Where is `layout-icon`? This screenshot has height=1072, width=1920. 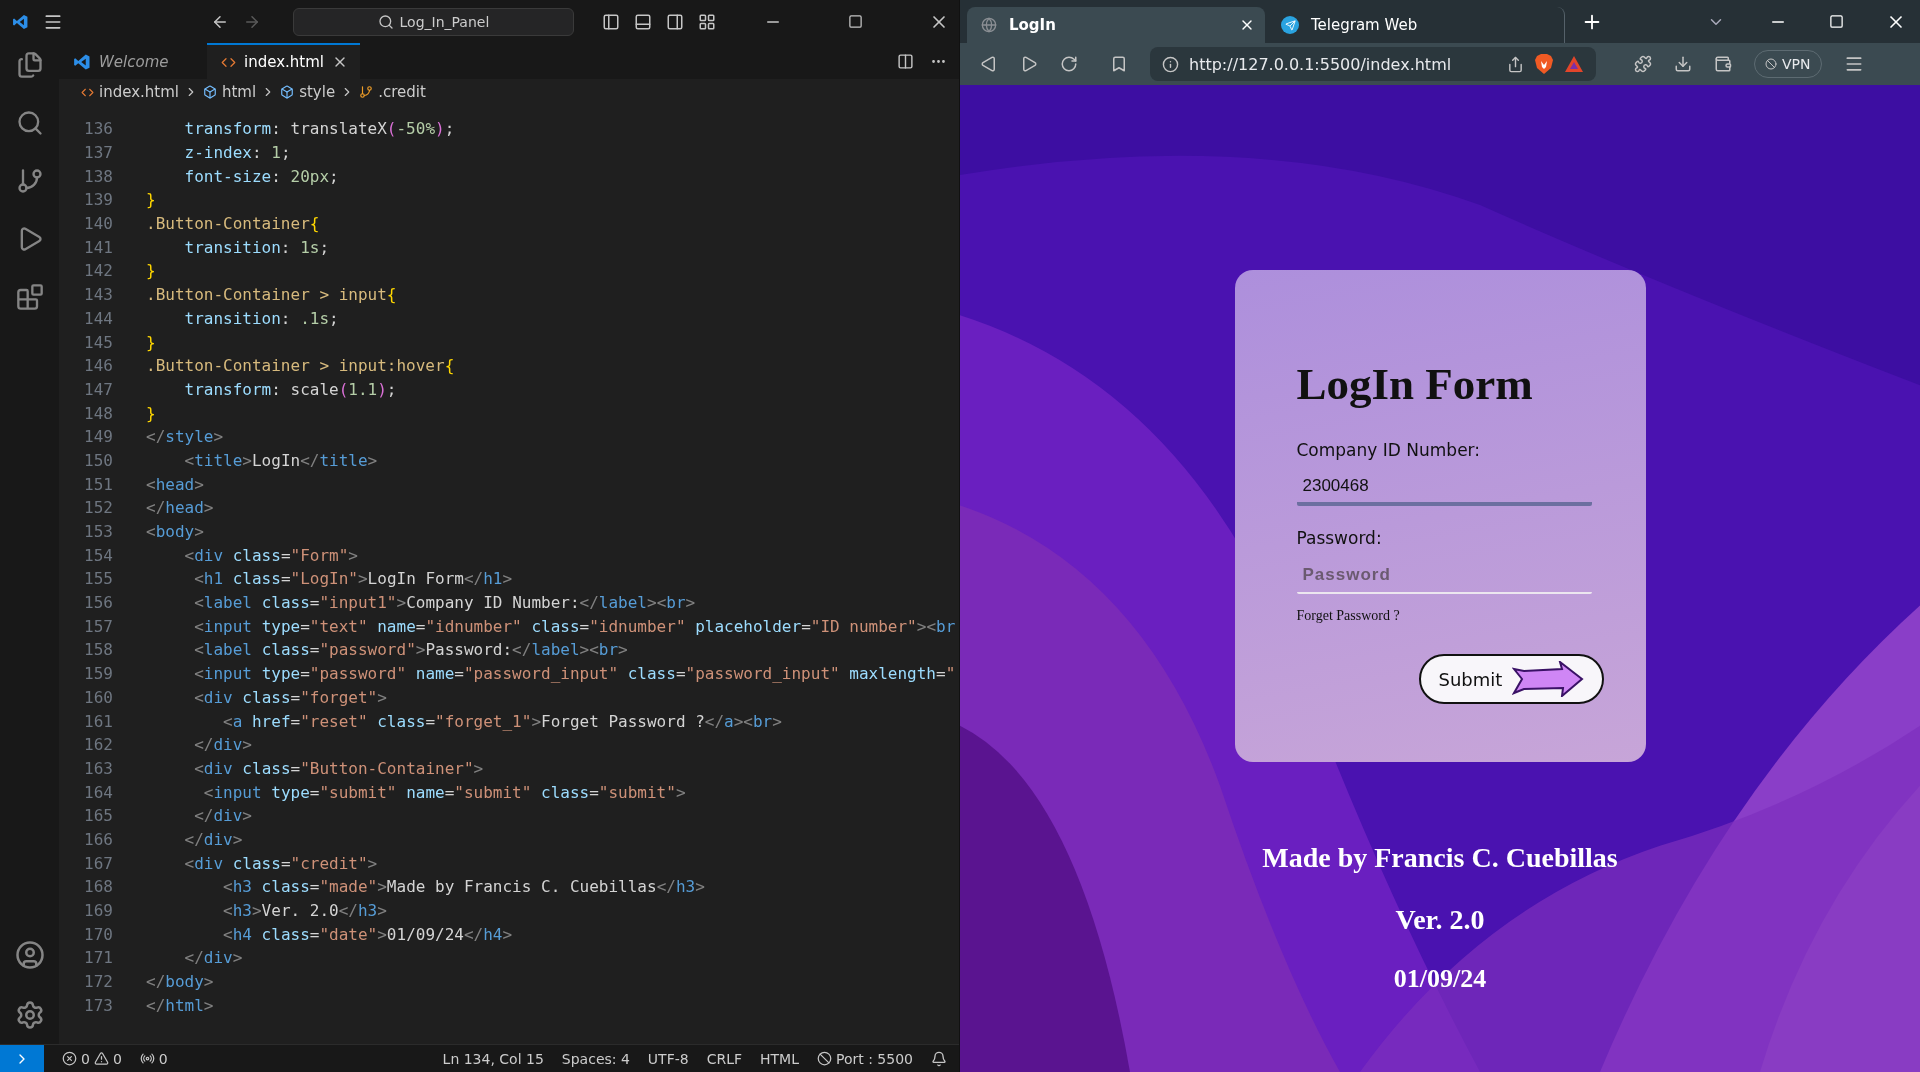
layout-icon is located at coordinates (707, 21).